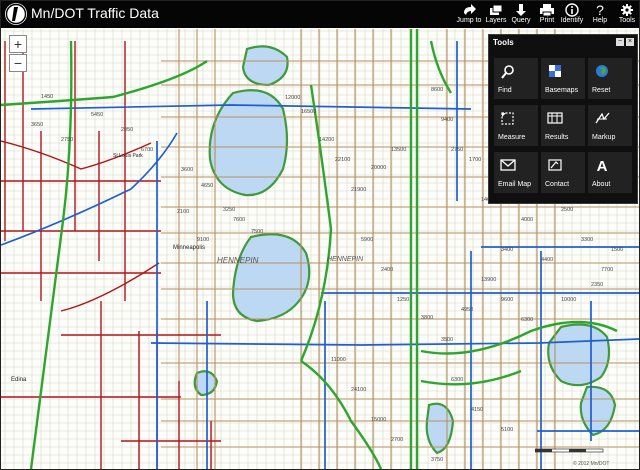 This screenshot has height=470, width=640. Describe the element at coordinates (358, 390) in the screenshot. I see `aadt-label: 24100` at that location.